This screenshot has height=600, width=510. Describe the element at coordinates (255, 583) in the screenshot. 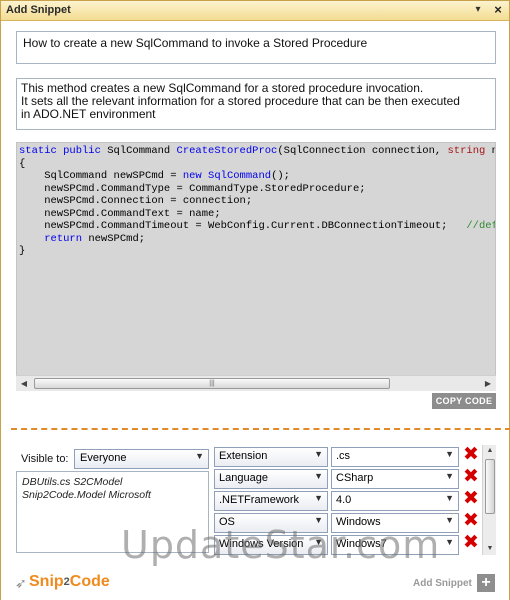

I see `footer-bar: ➶ Snip2Code Add Snippet +` at that location.